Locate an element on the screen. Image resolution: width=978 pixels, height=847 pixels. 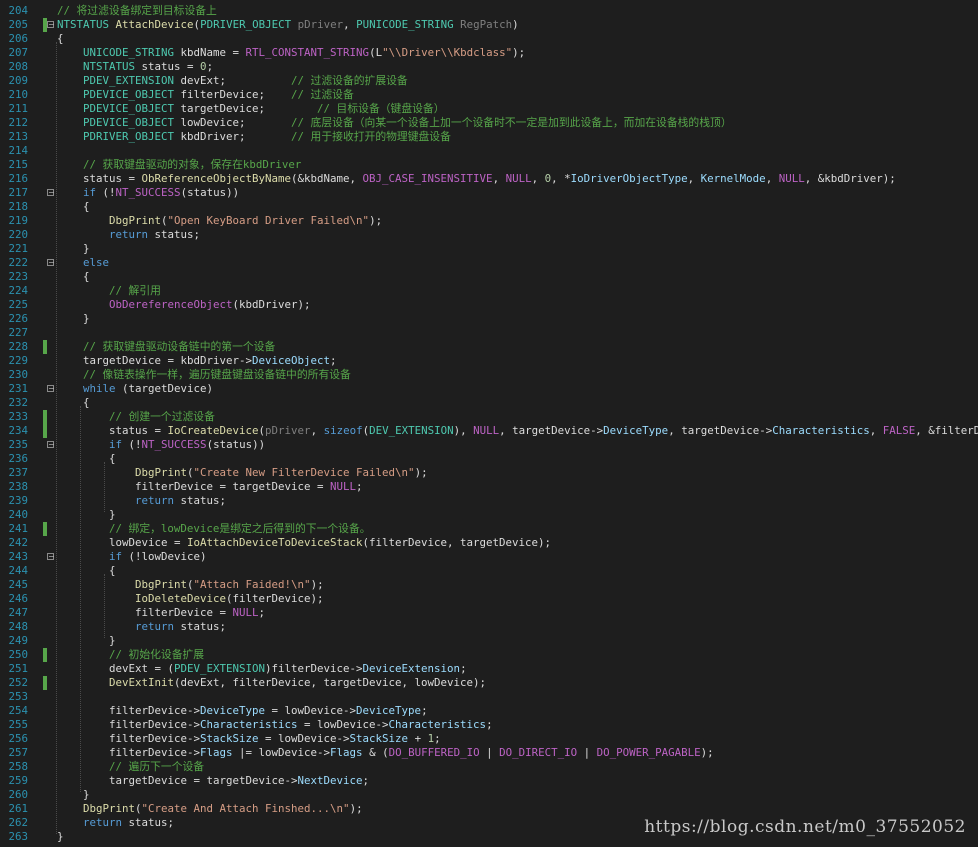
code-line: 245 DbgPrint("Attach Faided!\n"); is located at coordinates (489, 585).